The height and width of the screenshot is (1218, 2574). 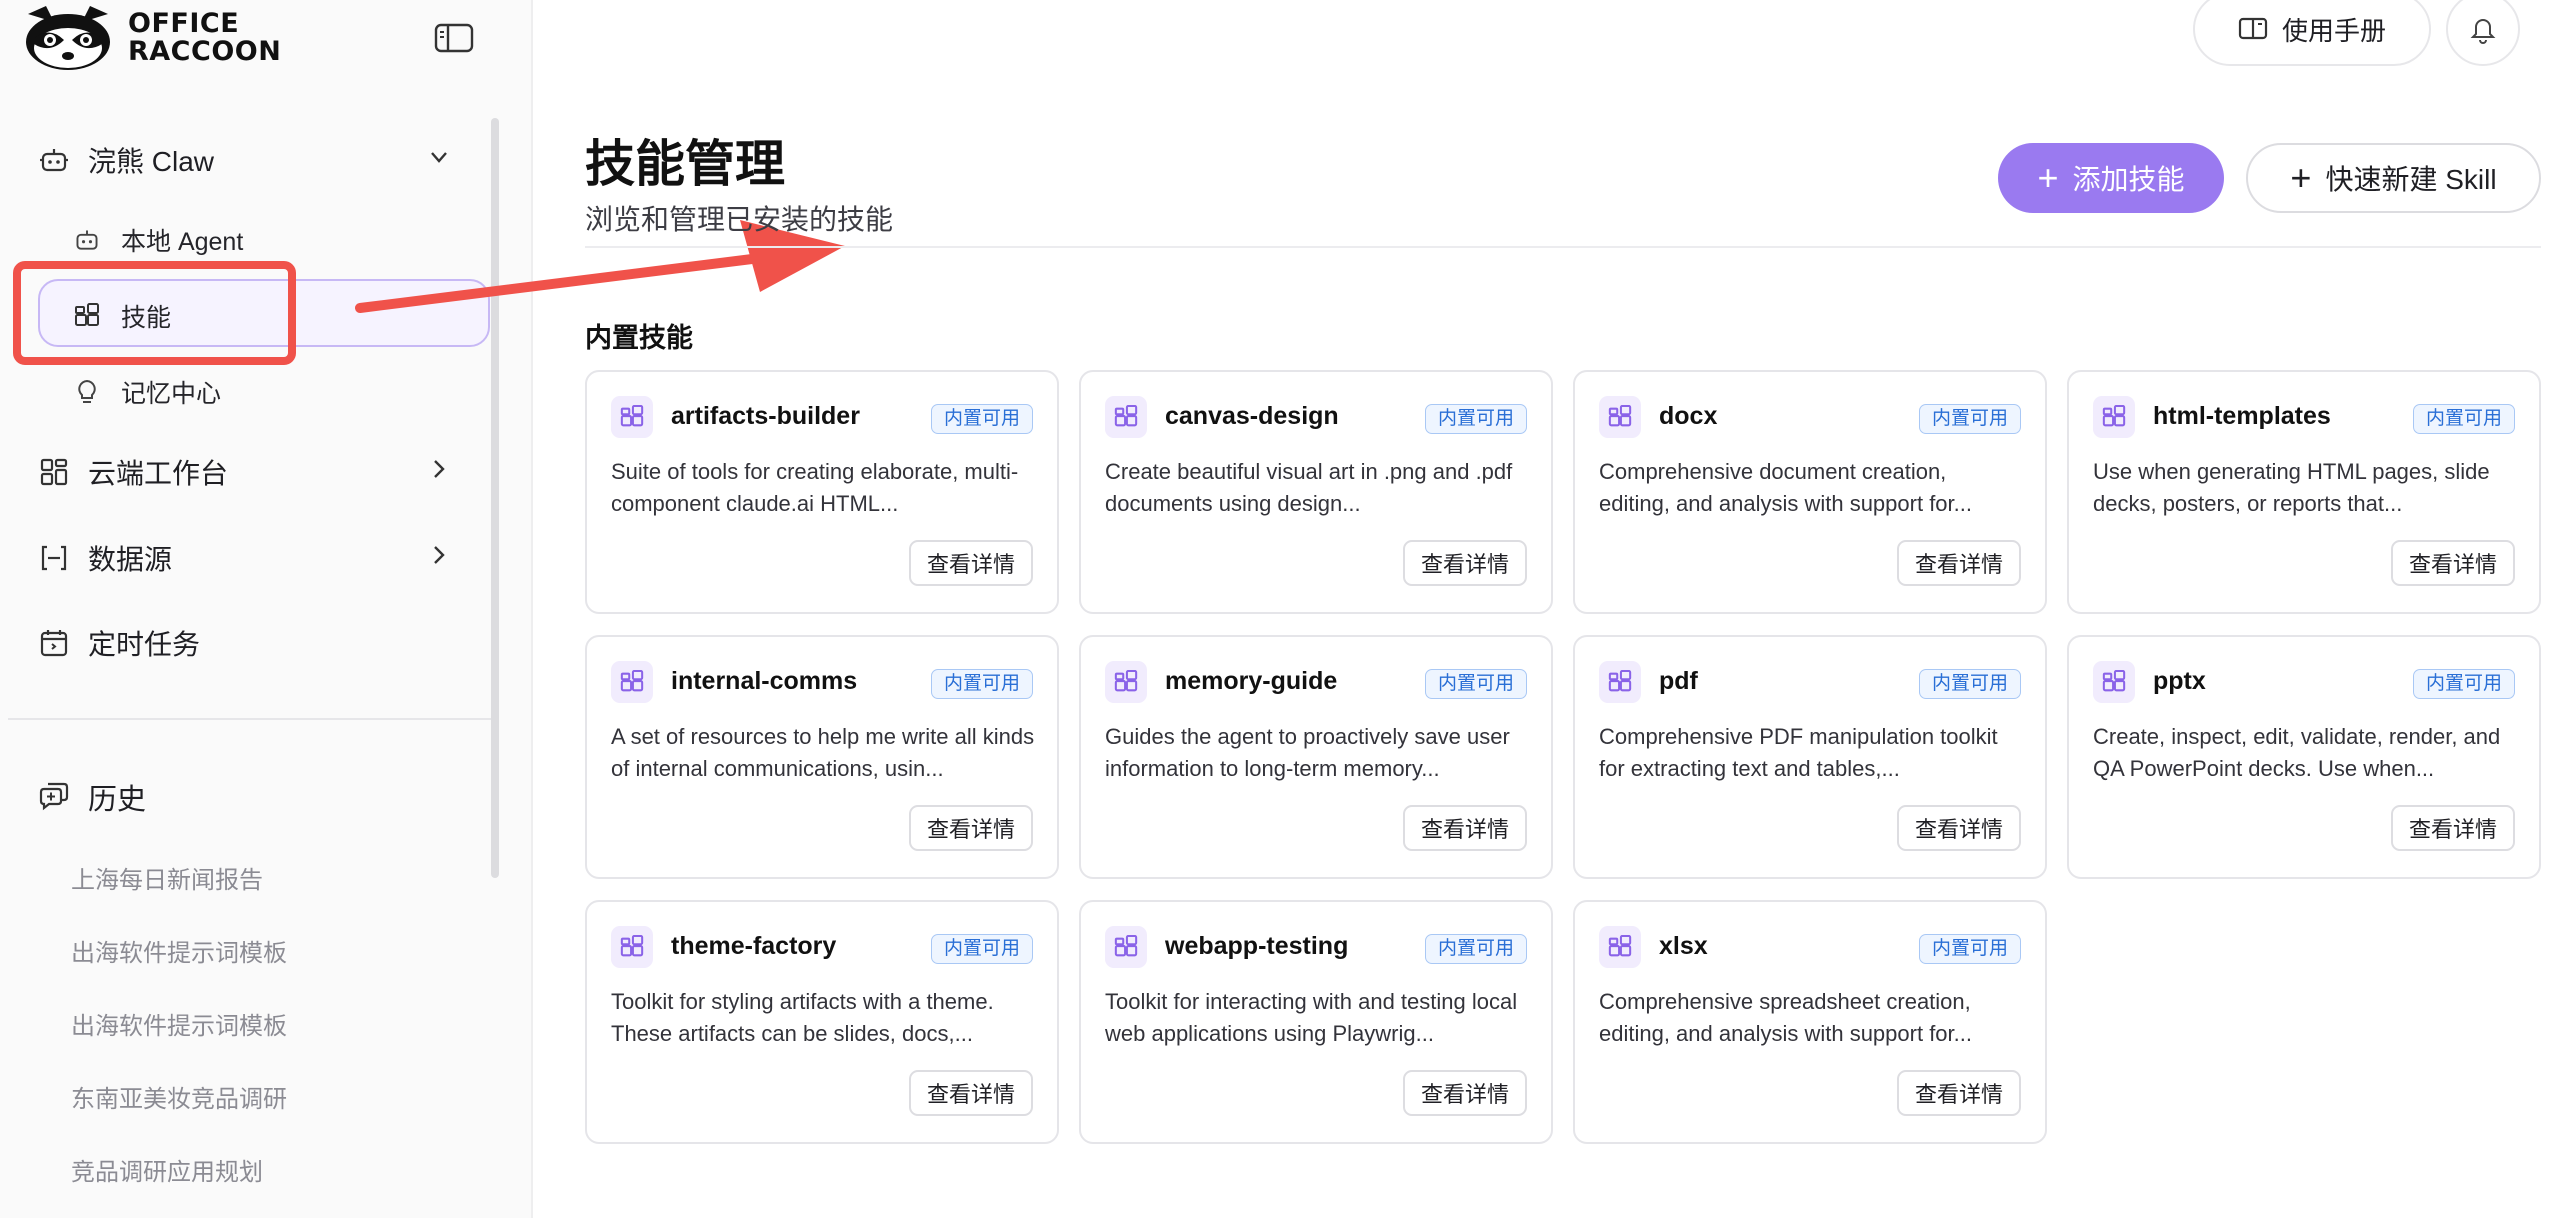 What do you see at coordinates (54, 643) in the screenshot?
I see `calendar-icon` at bounding box center [54, 643].